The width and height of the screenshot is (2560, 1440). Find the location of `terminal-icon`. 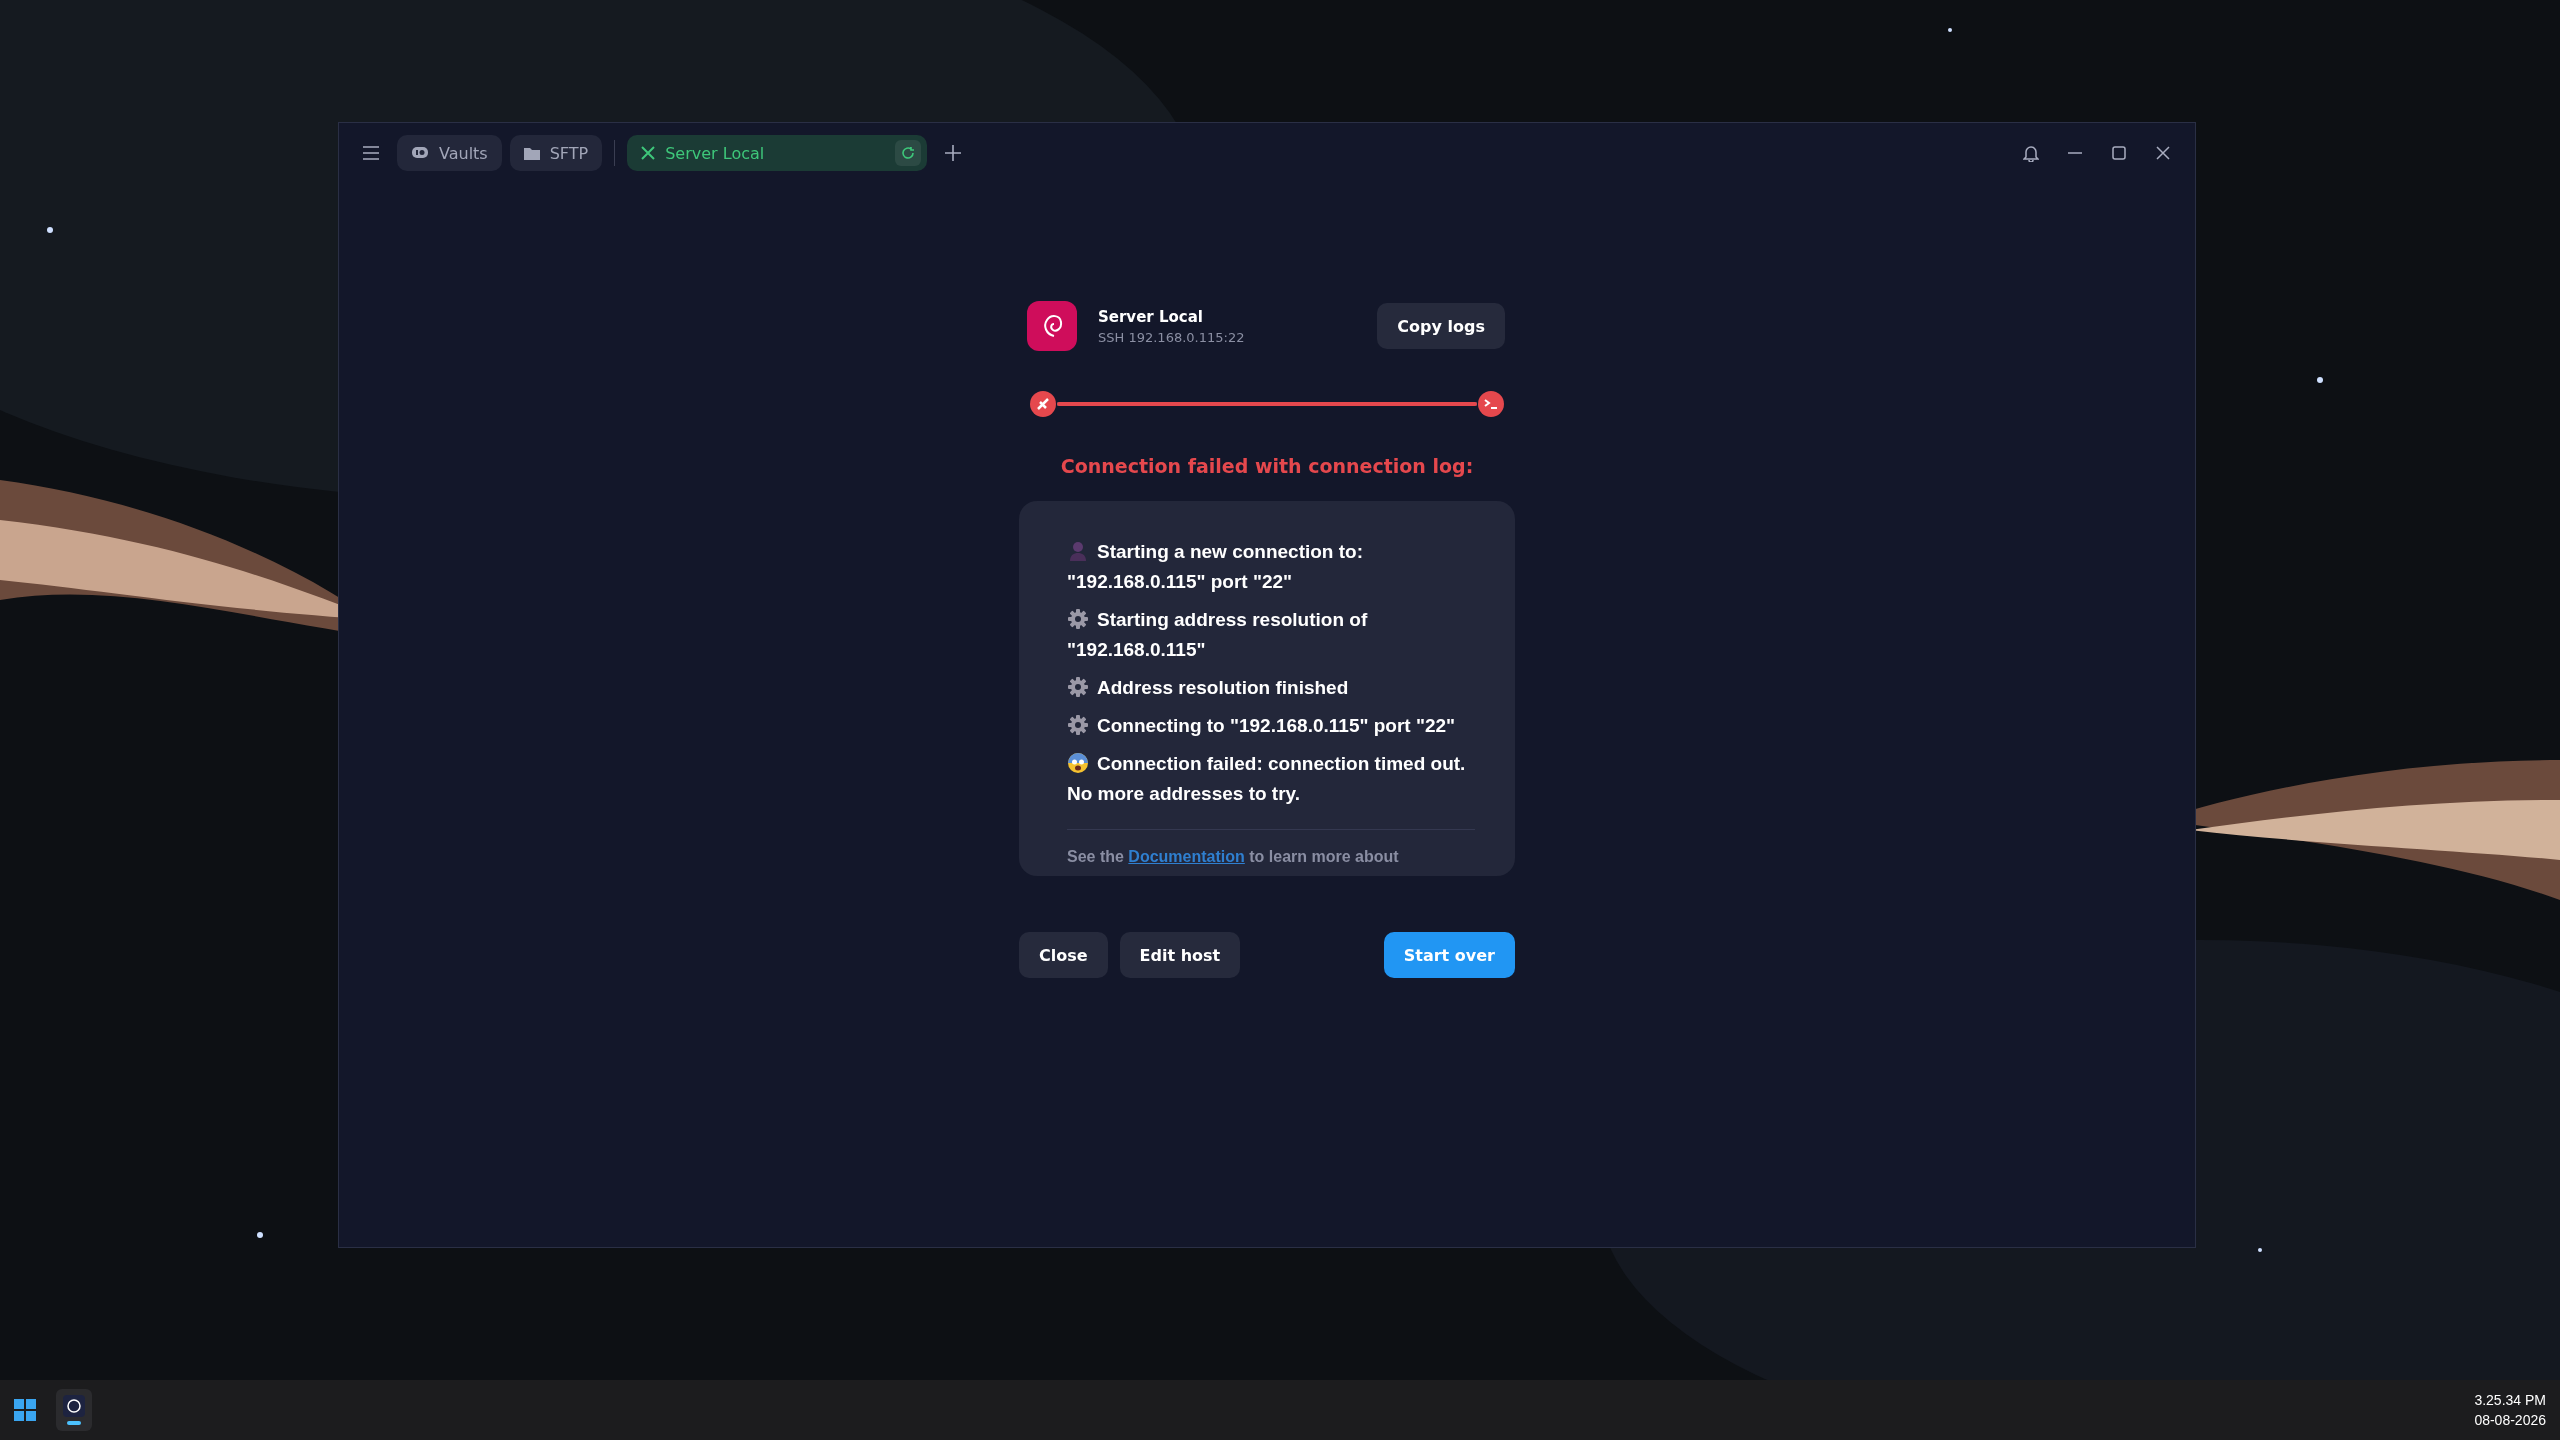

terminal-icon is located at coordinates (1491, 404).